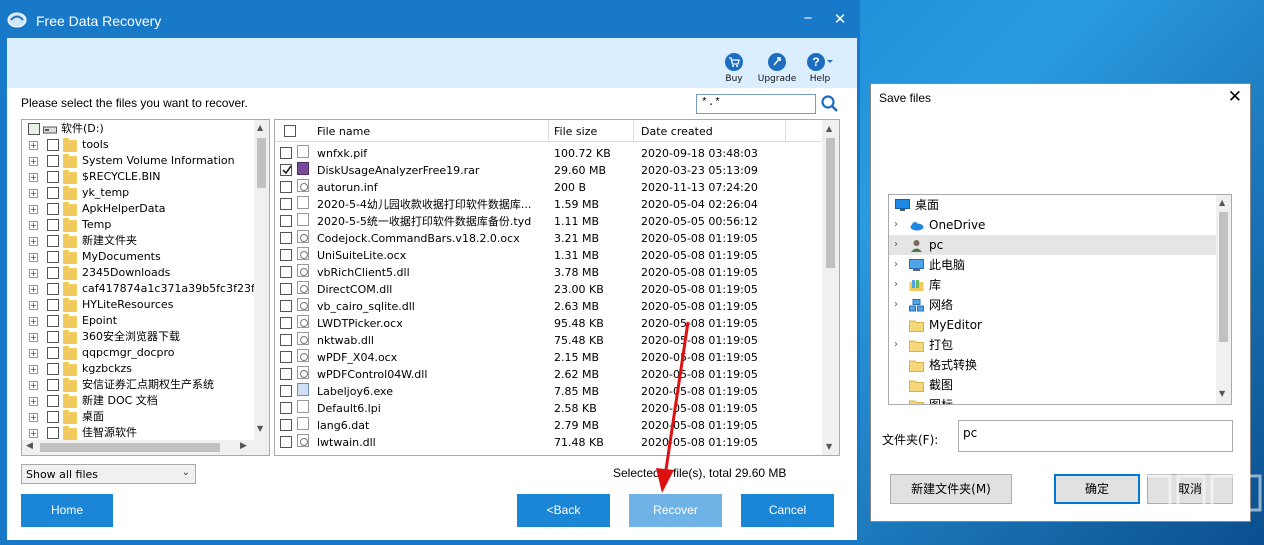 The width and height of the screenshot is (1264, 545). I want to click on dialog-tree-item: › 网络, so click(1052, 305).